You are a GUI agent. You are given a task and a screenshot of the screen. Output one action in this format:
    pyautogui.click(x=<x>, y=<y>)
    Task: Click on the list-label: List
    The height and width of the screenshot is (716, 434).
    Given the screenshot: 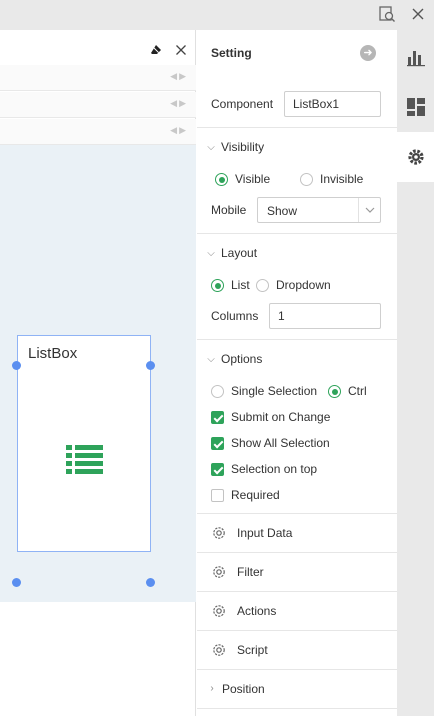 What is the action you would take?
    pyautogui.click(x=240, y=285)
    